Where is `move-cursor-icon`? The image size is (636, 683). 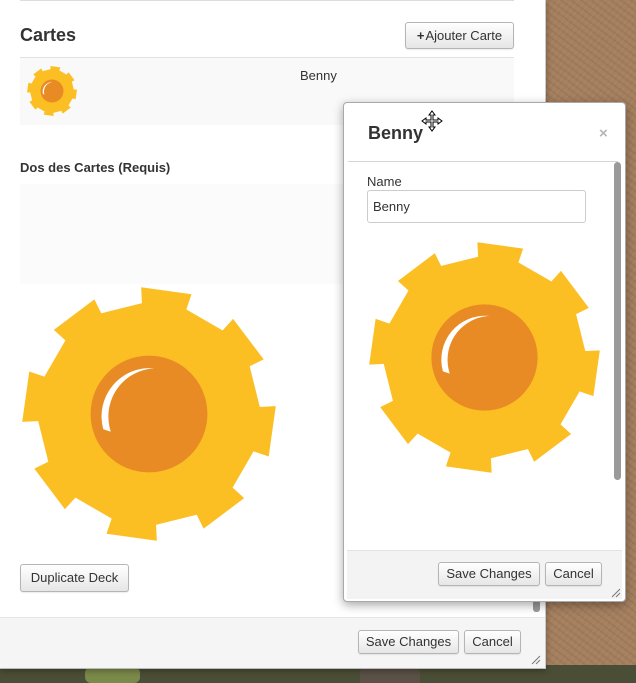
move-cursor-icon is located at coordinates (432, 121).